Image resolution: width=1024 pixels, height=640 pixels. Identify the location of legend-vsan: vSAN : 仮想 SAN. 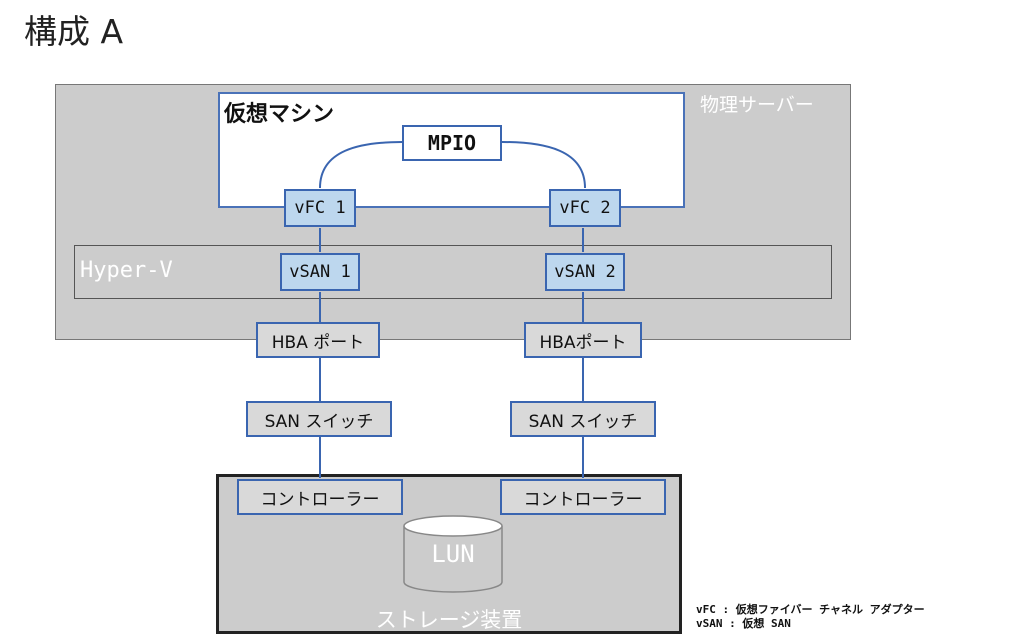
(743, 623).